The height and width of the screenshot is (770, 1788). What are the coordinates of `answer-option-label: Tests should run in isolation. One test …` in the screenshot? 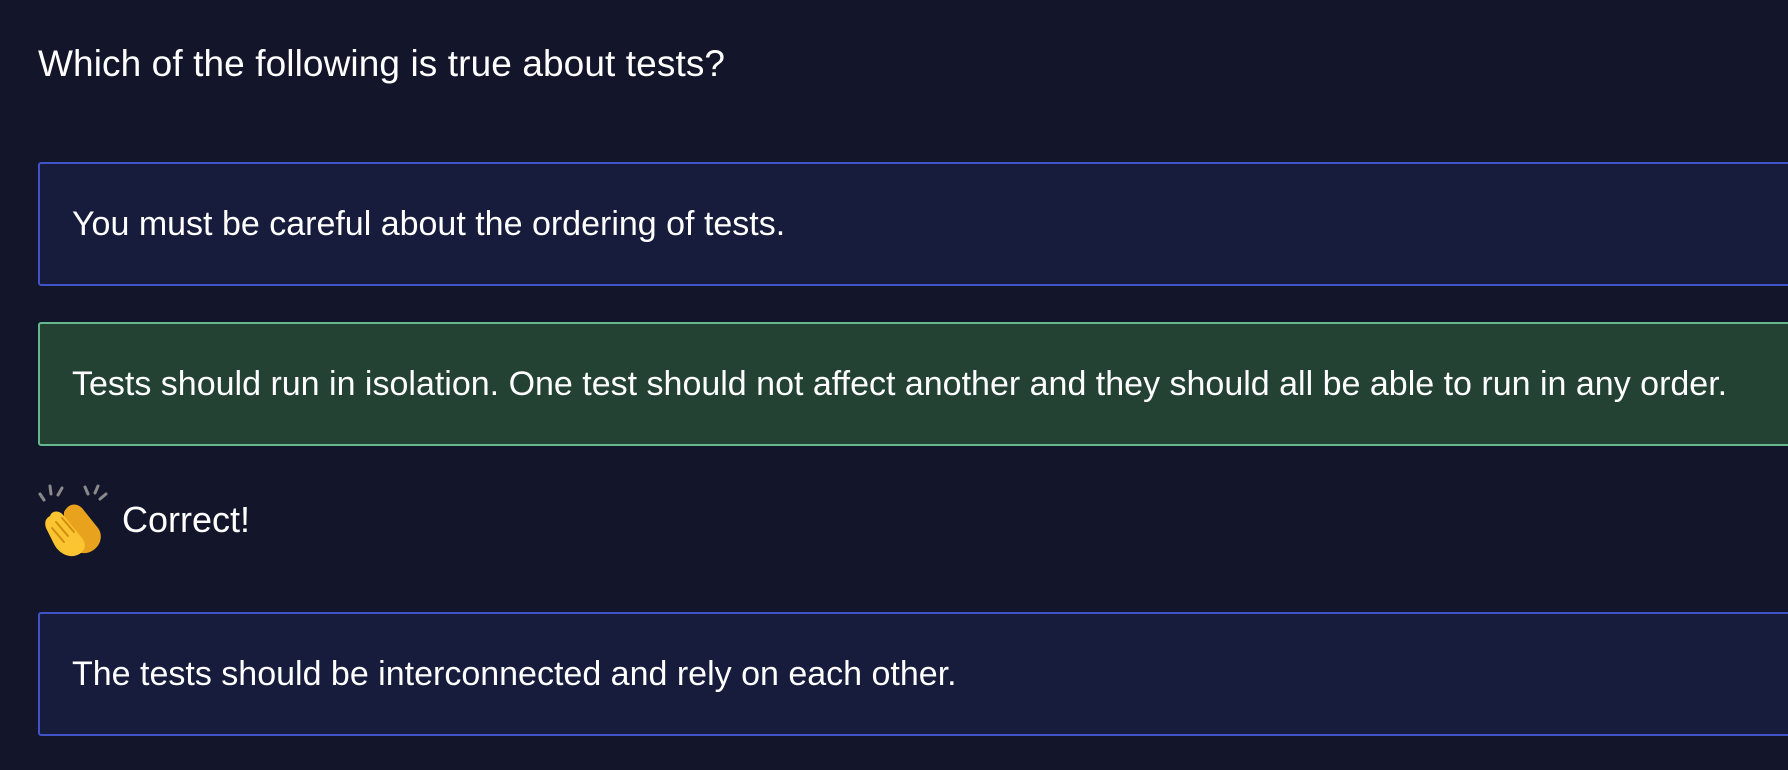 It's located at (900, 384).